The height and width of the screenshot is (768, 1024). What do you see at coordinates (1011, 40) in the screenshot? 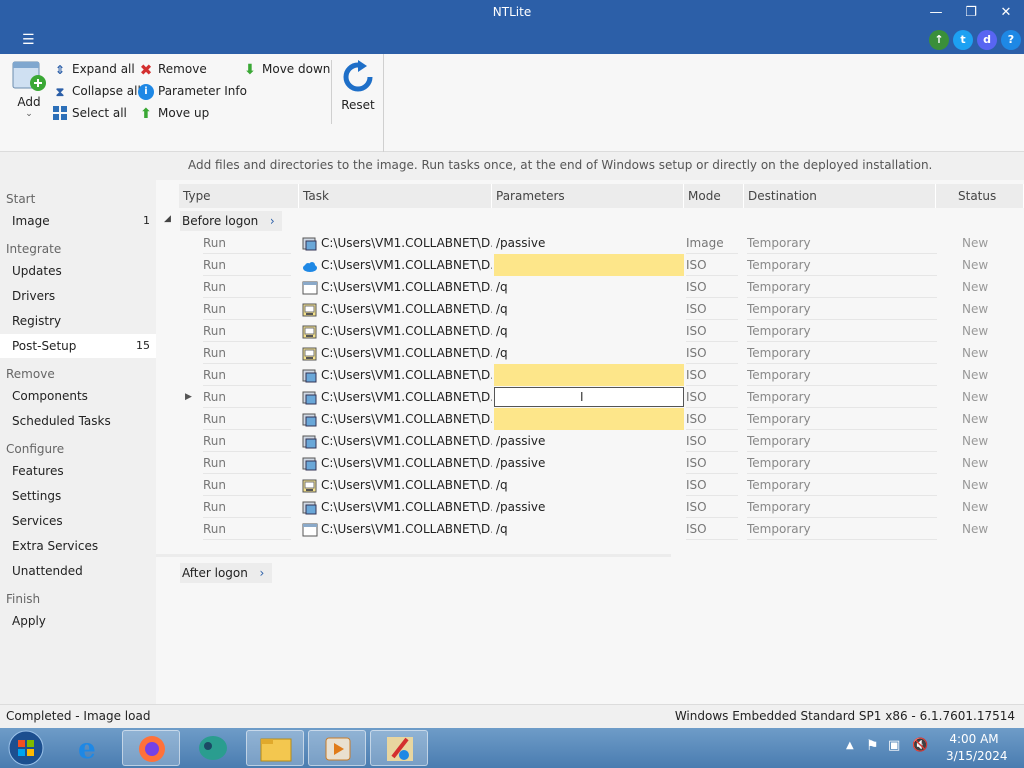
I see `help-icon: ?` at bounding box center [1011, 40].